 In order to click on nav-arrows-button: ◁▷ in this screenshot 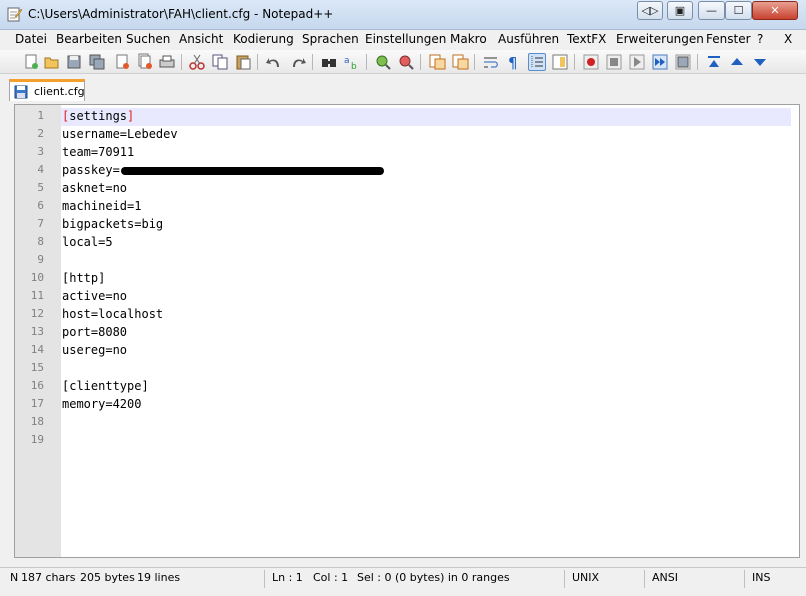, I will do `click(650, 10)`.